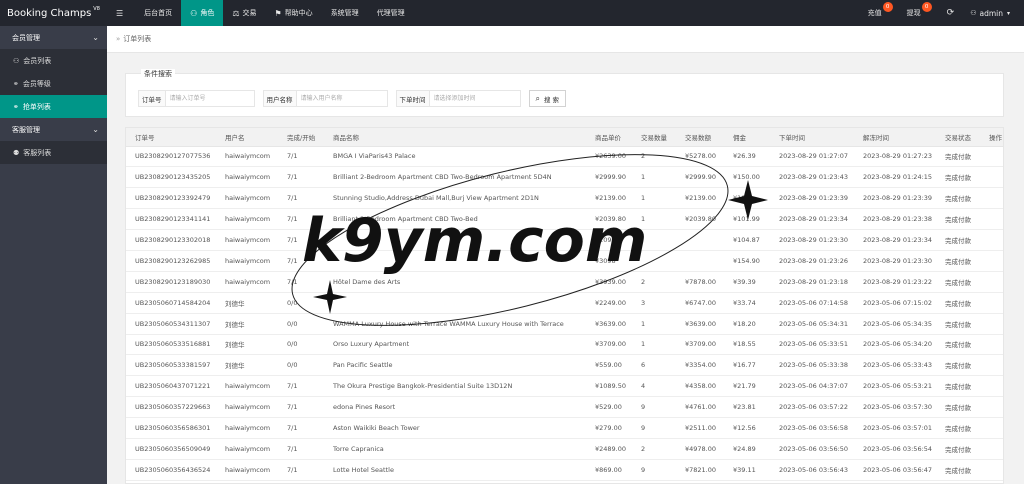  What do you see at coordinates (747, 261) in the screenshot?
I see `table-cell: ¥154.90` at bounding box center [747, 261].